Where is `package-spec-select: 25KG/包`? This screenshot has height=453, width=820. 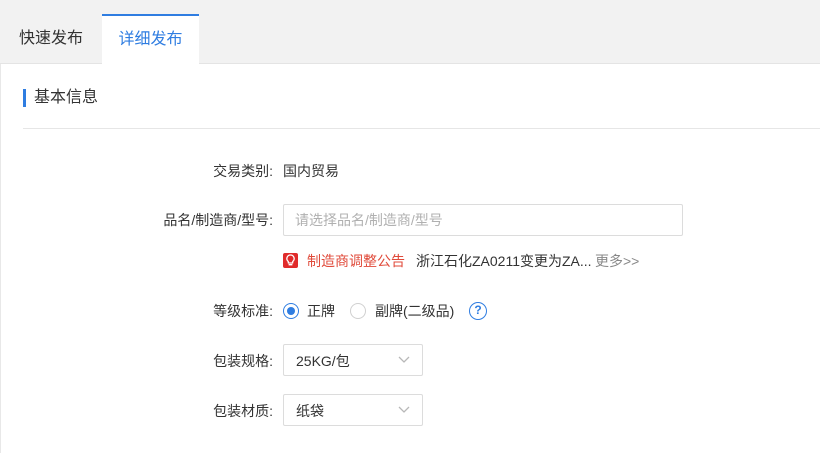
package-spec-select: 25KG/包 is located at coordinates (353, 360).